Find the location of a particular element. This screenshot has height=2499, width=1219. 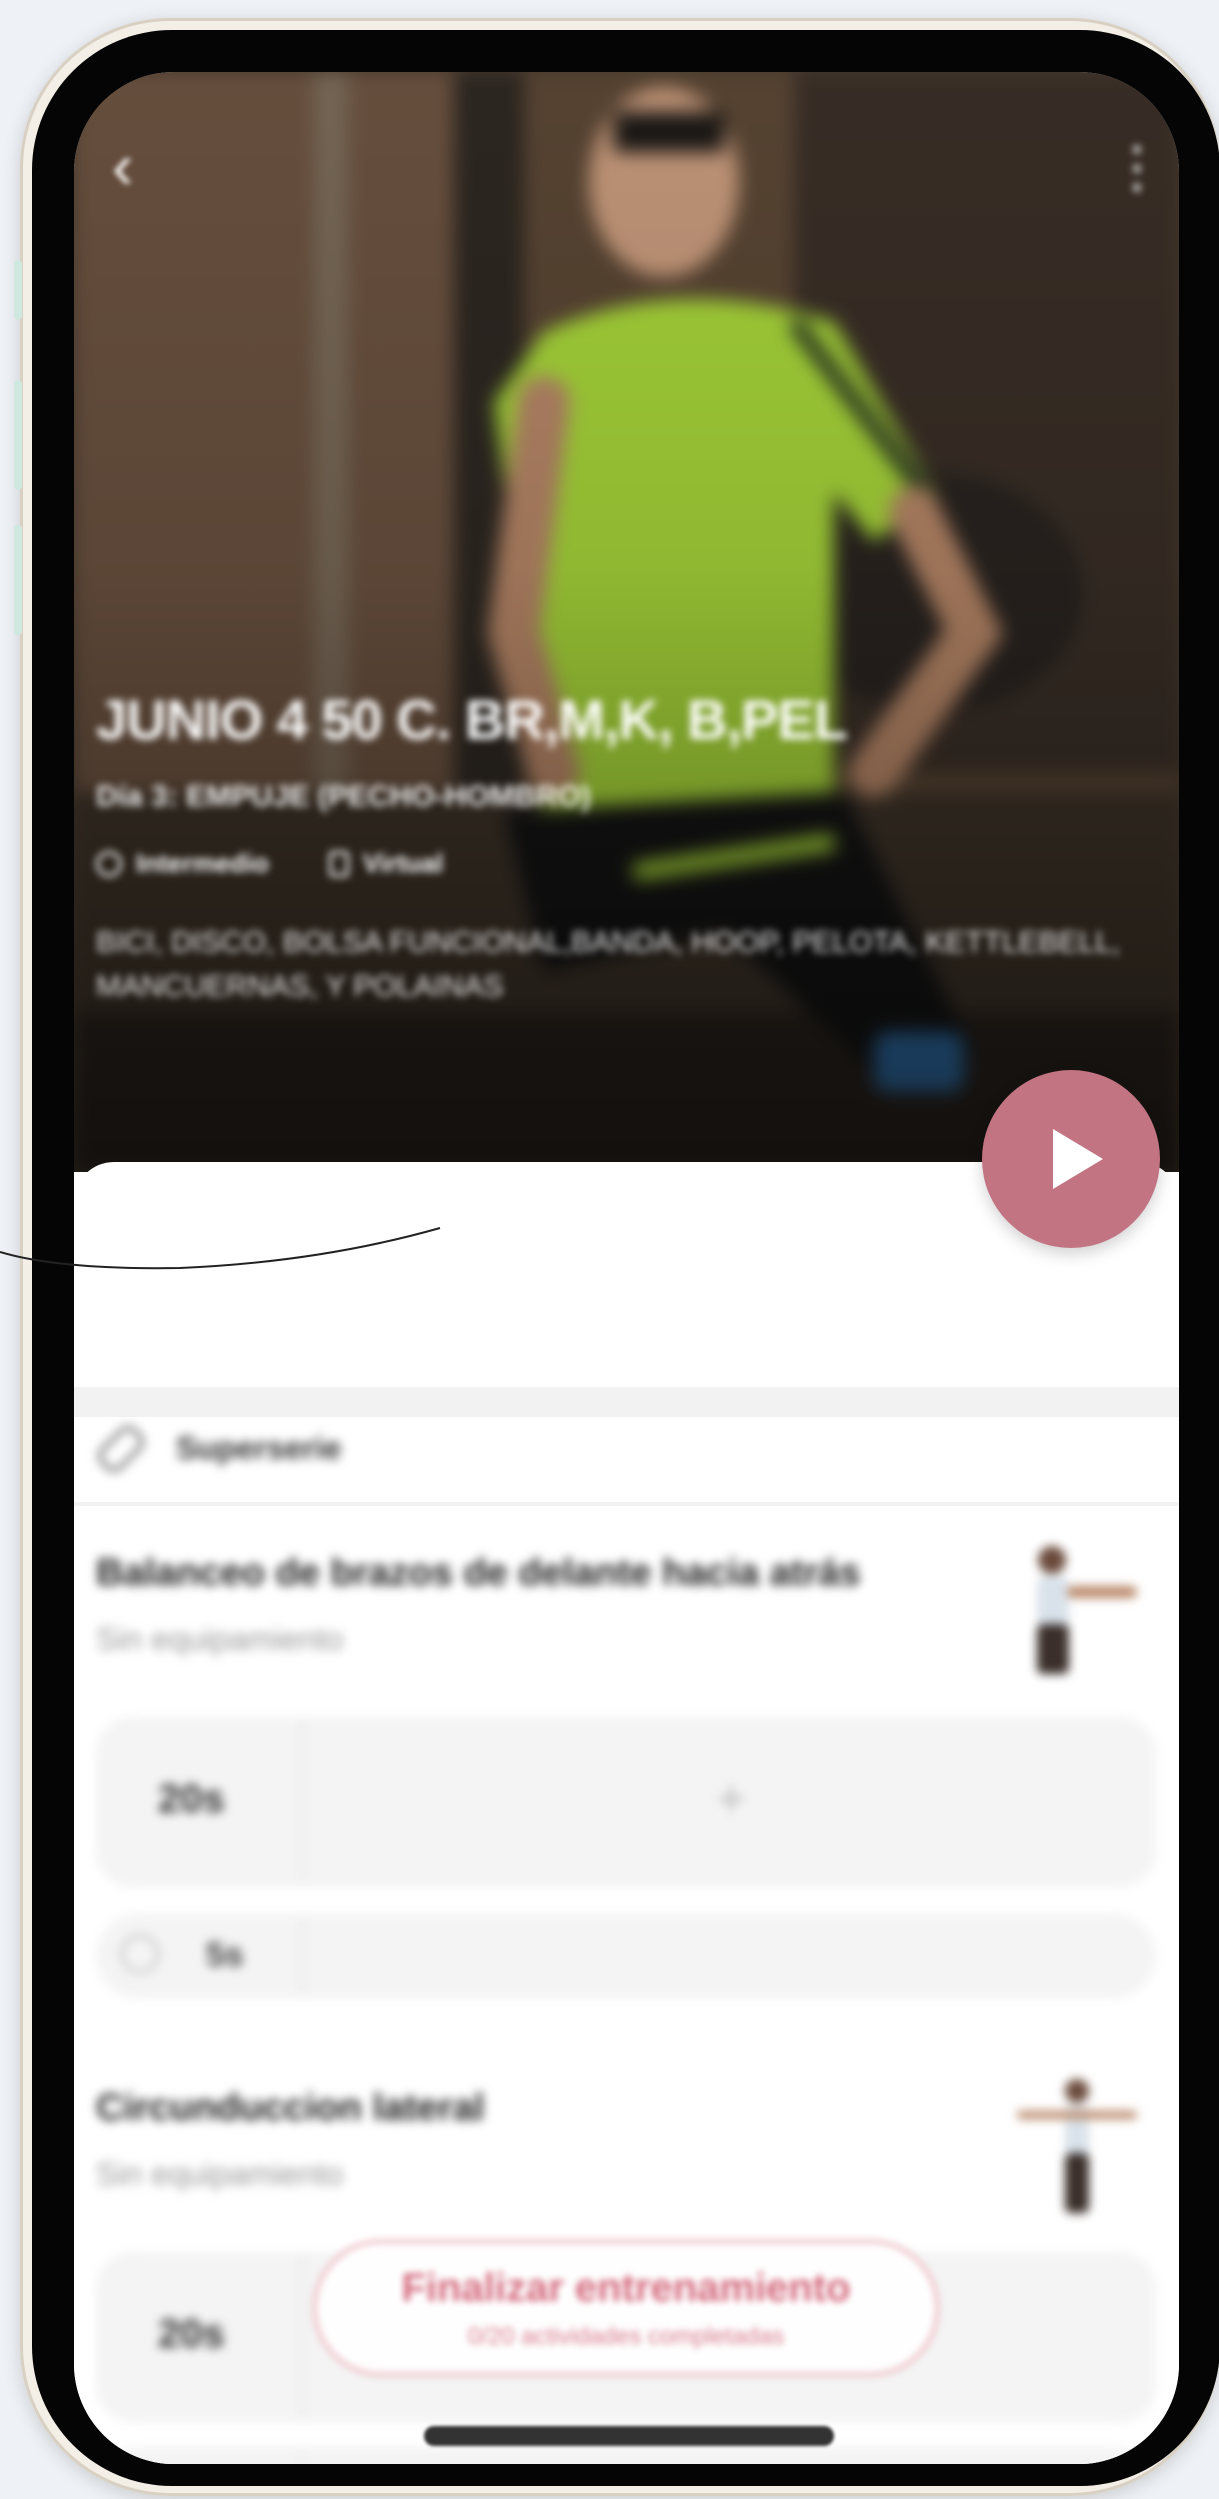

workout-type: Virtual is located at coordinates (386, 863).